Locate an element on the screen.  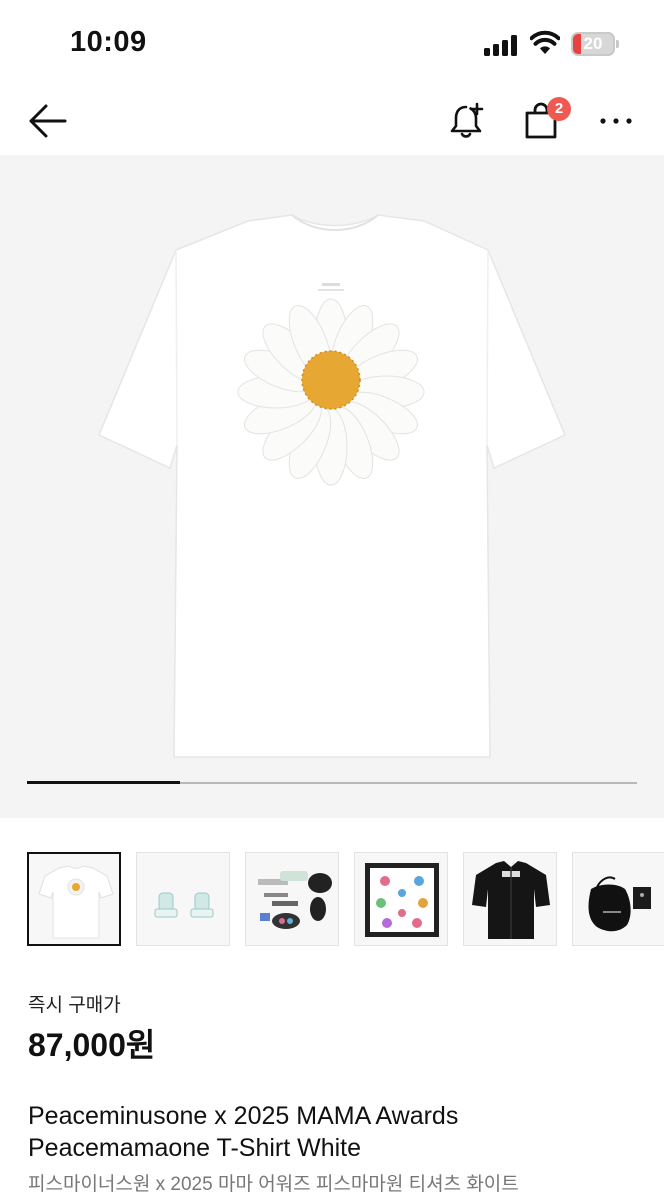
thumbnail-pouch is located at coordinates (618, 899).